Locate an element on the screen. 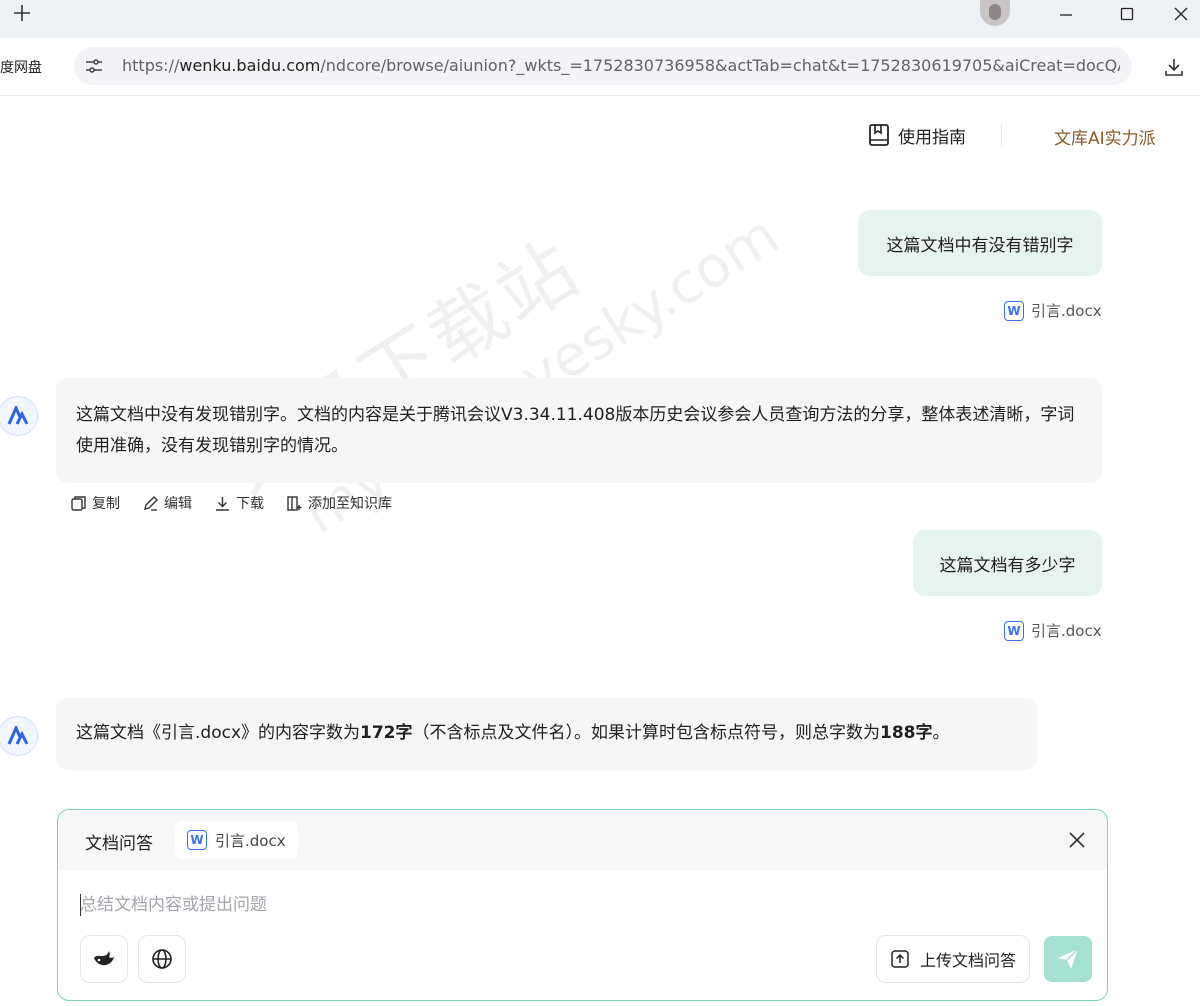 The image size is (1200, 1006). upload-icon is located at coordinates (900, 959).